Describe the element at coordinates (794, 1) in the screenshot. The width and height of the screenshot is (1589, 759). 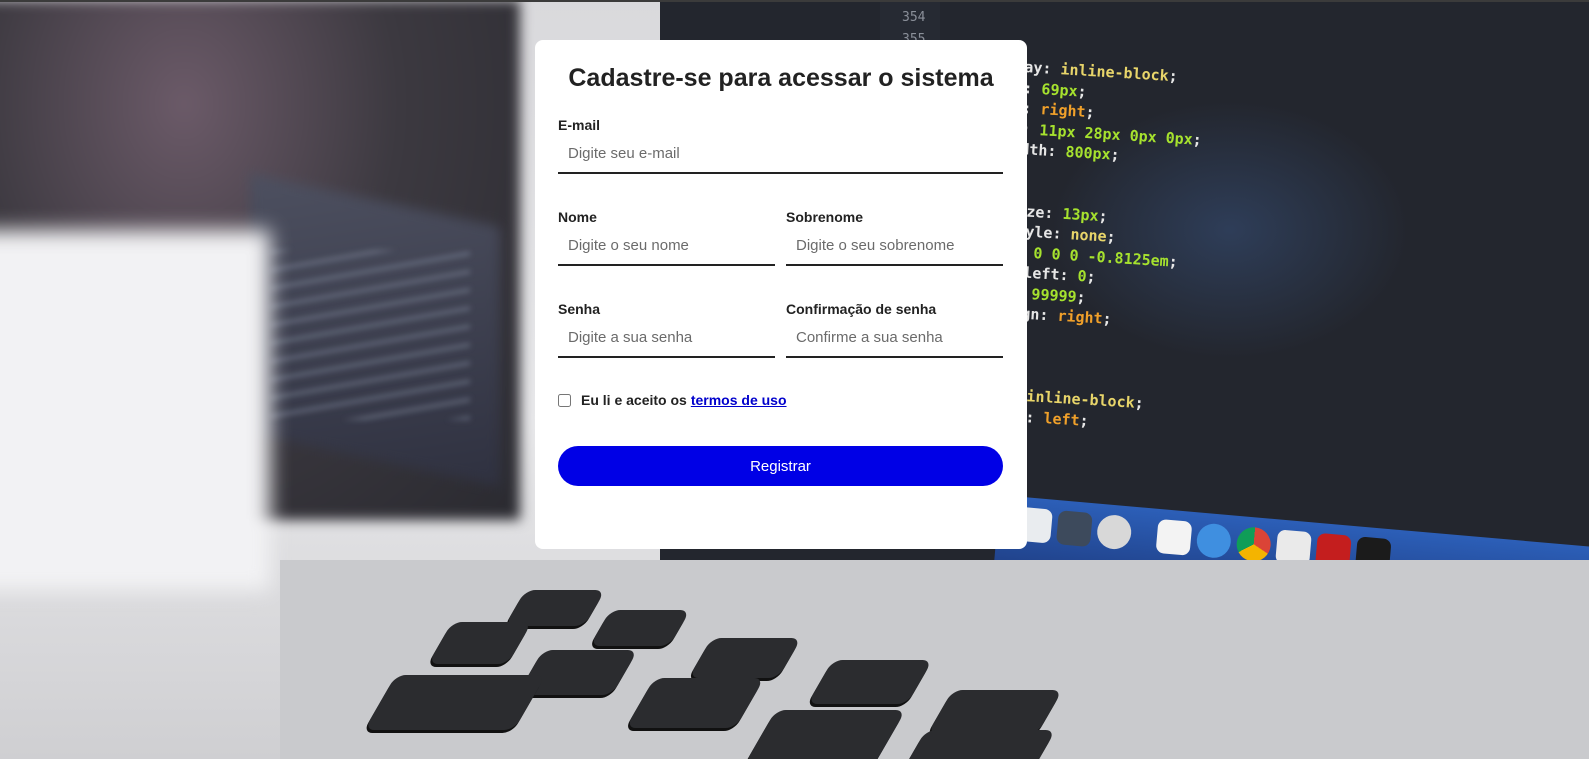
I see `top-border` at that location.